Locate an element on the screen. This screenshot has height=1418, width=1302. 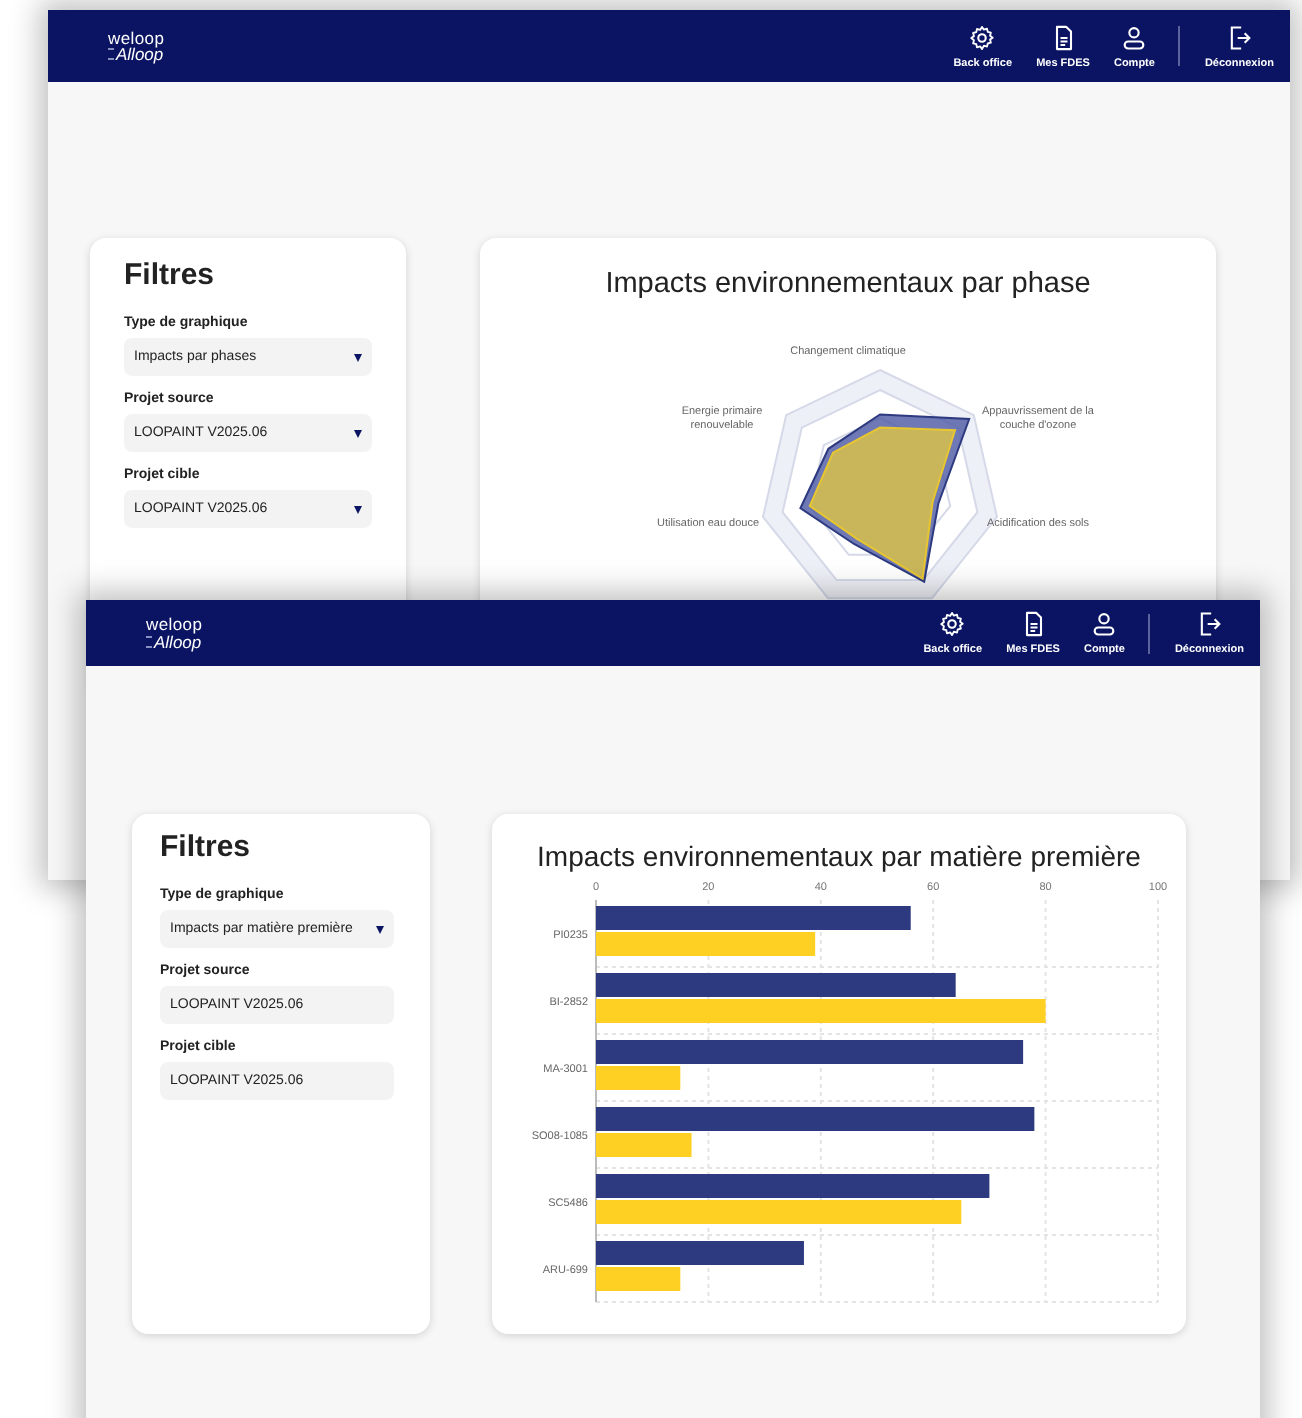
chart-title: Impacts environnementaux par phase is located at coordinates (848, 283).